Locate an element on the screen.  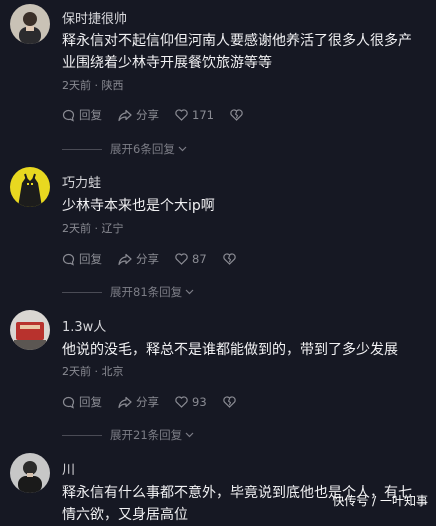
comment-meta: 2天前 · 北京 is located at coordinates (93, 371).